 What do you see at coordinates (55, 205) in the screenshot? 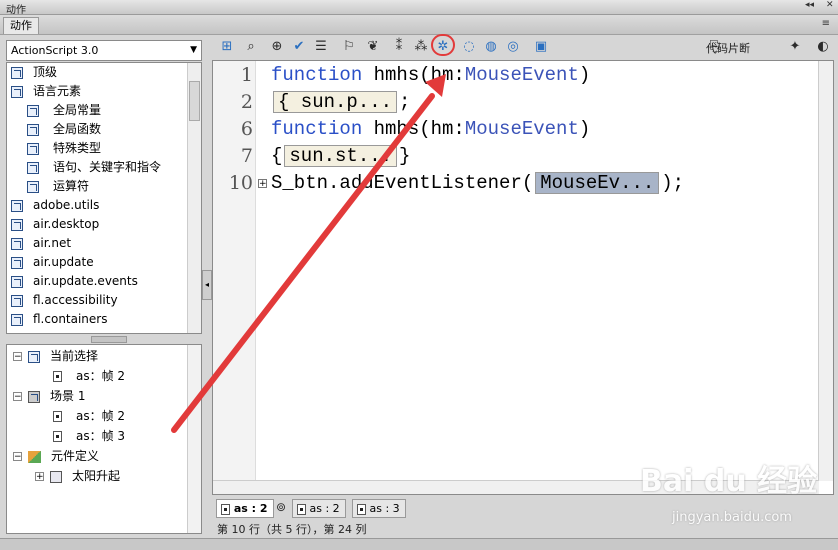
I see `list-item: adobe.utils` at bounding box center [55, 205].